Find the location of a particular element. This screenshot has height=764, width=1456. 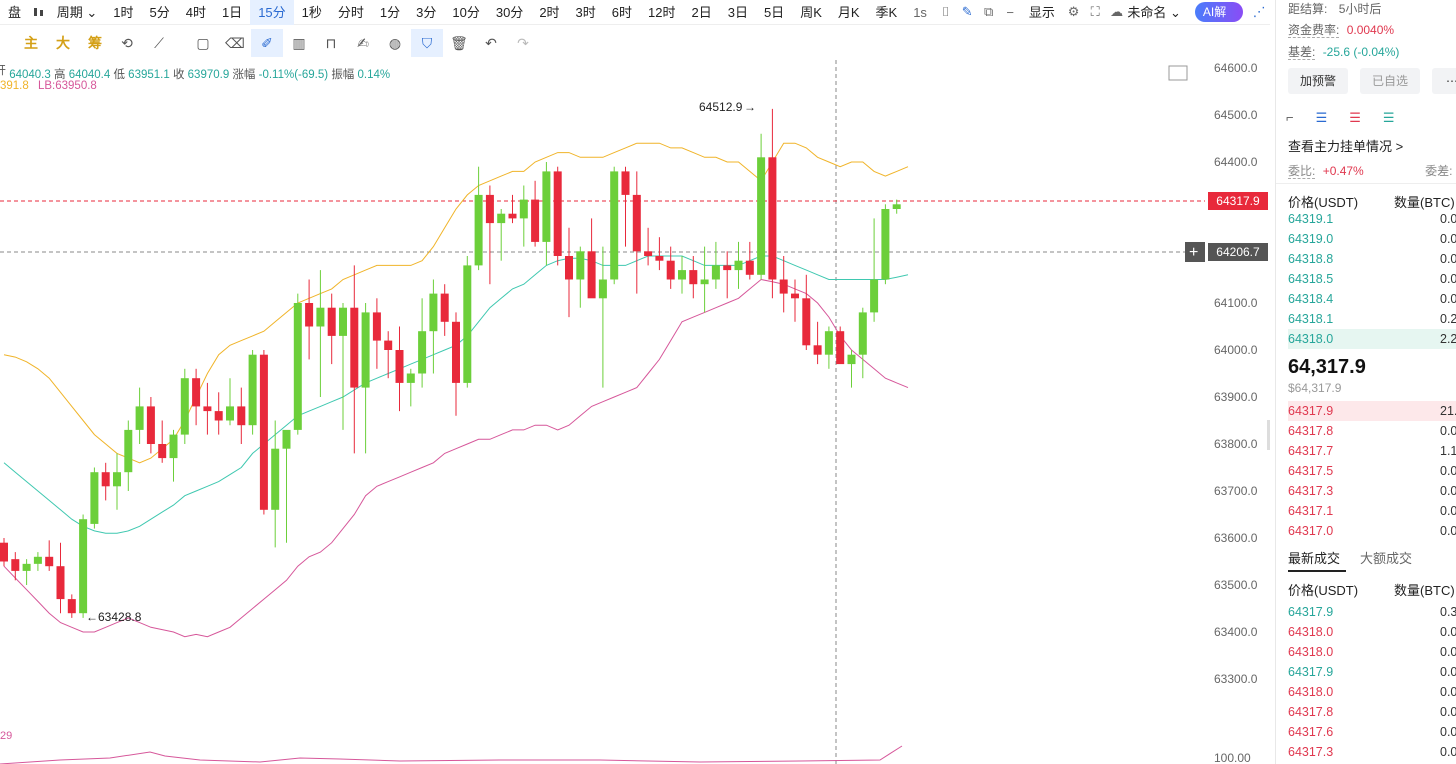

orderbook-row: 64318.4 0.0 is located at coordinates (1372, 299).